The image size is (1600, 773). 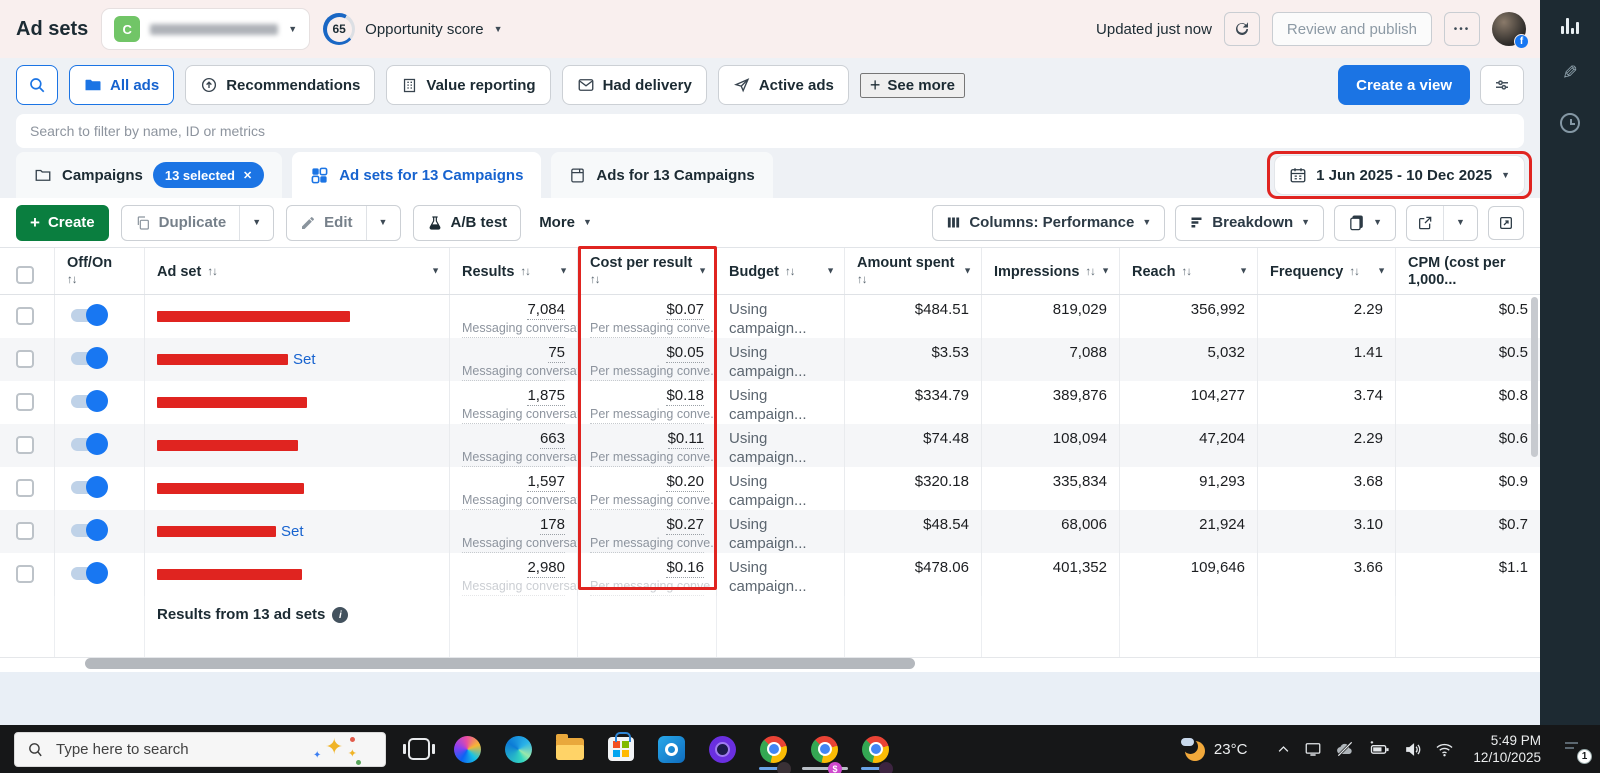 What do you see at coordinates (1313, 749) in the screenshot?
I see `cast-tray-button` at bounding box center [1313, 749].